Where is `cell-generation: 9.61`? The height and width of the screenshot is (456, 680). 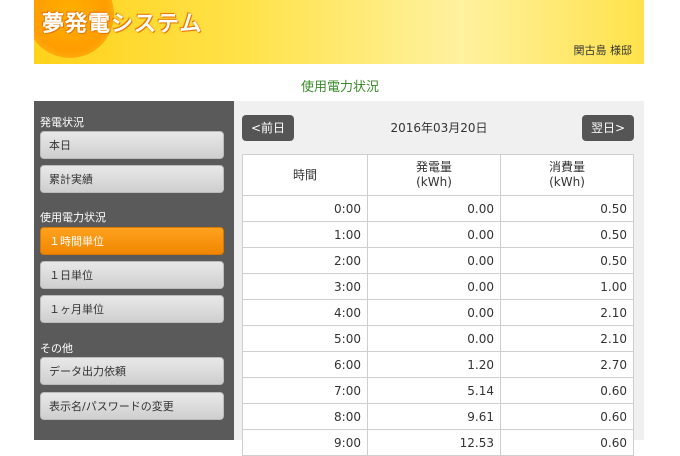
cell-generation: 9.61 is located at coordinates (434, 416).